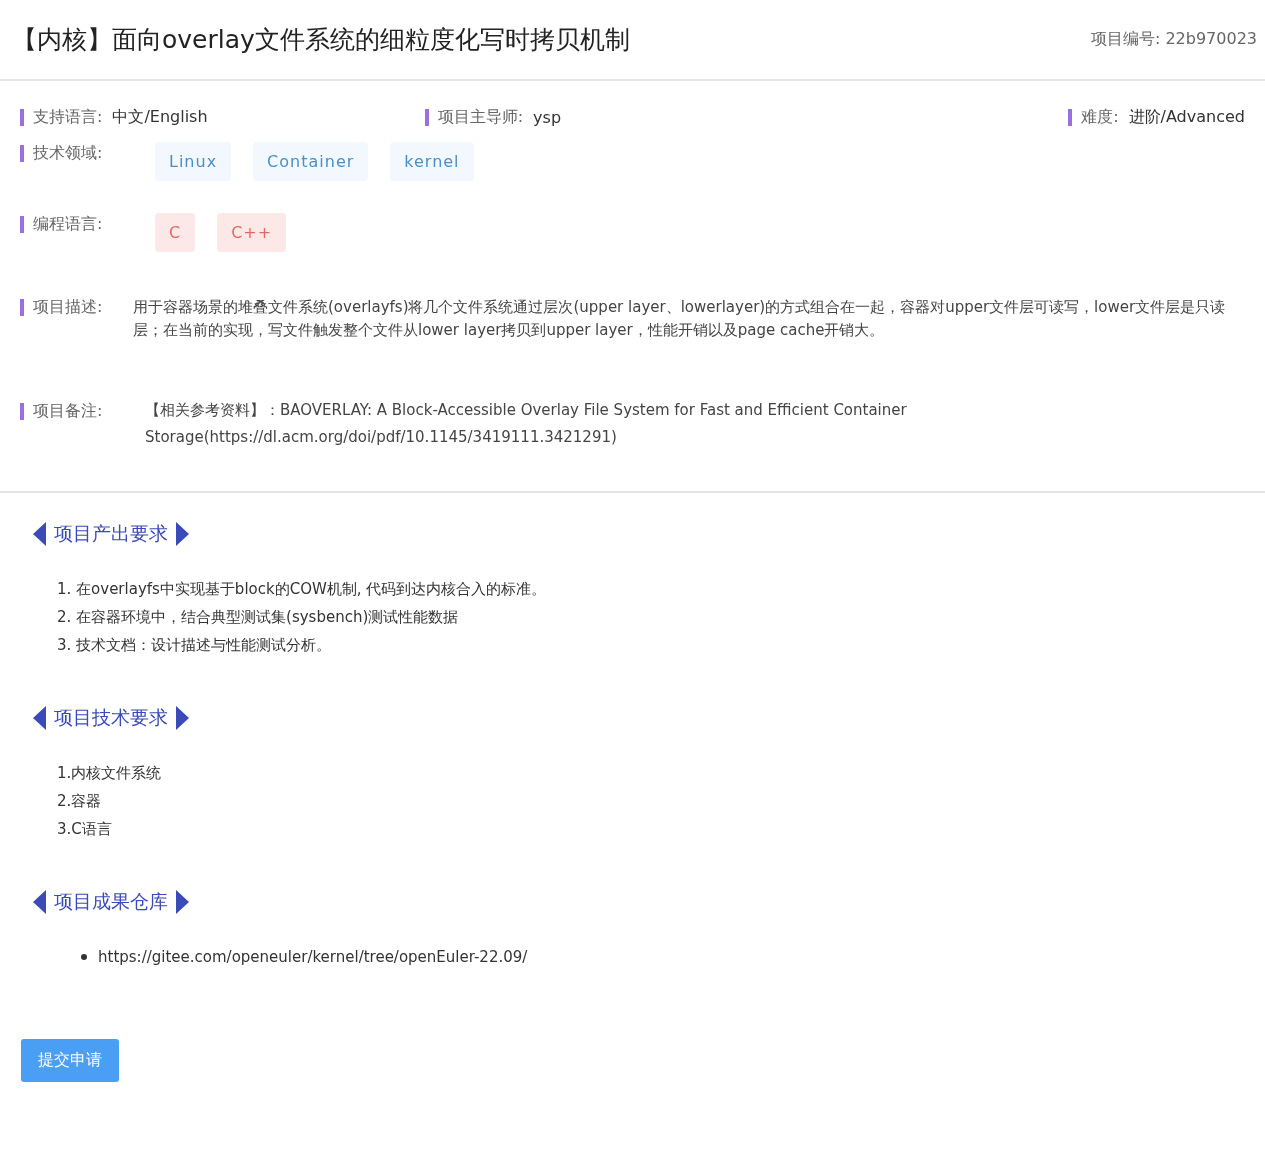  I want to click on list-item: 1.内核文件系统, so click(110, 773).